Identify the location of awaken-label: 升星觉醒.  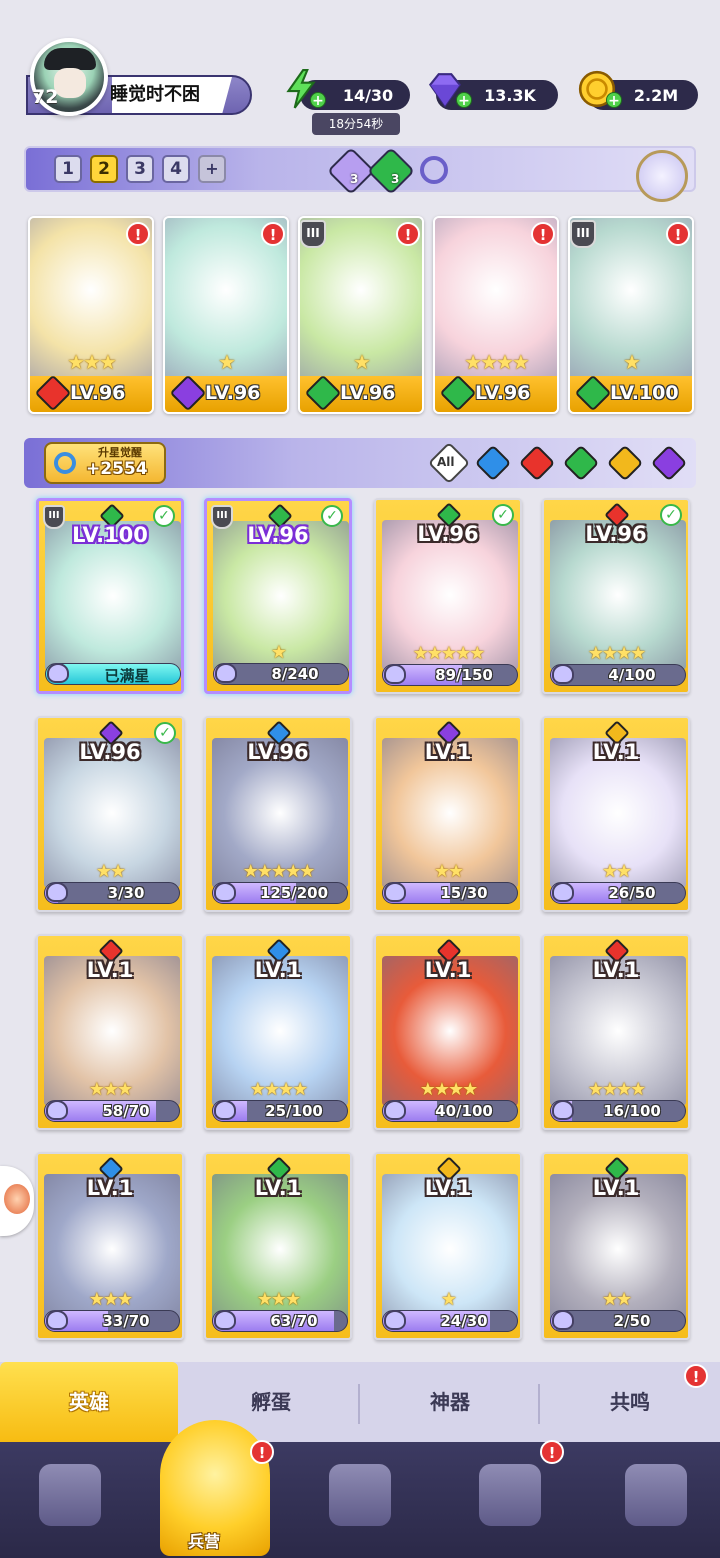
(120, 452).